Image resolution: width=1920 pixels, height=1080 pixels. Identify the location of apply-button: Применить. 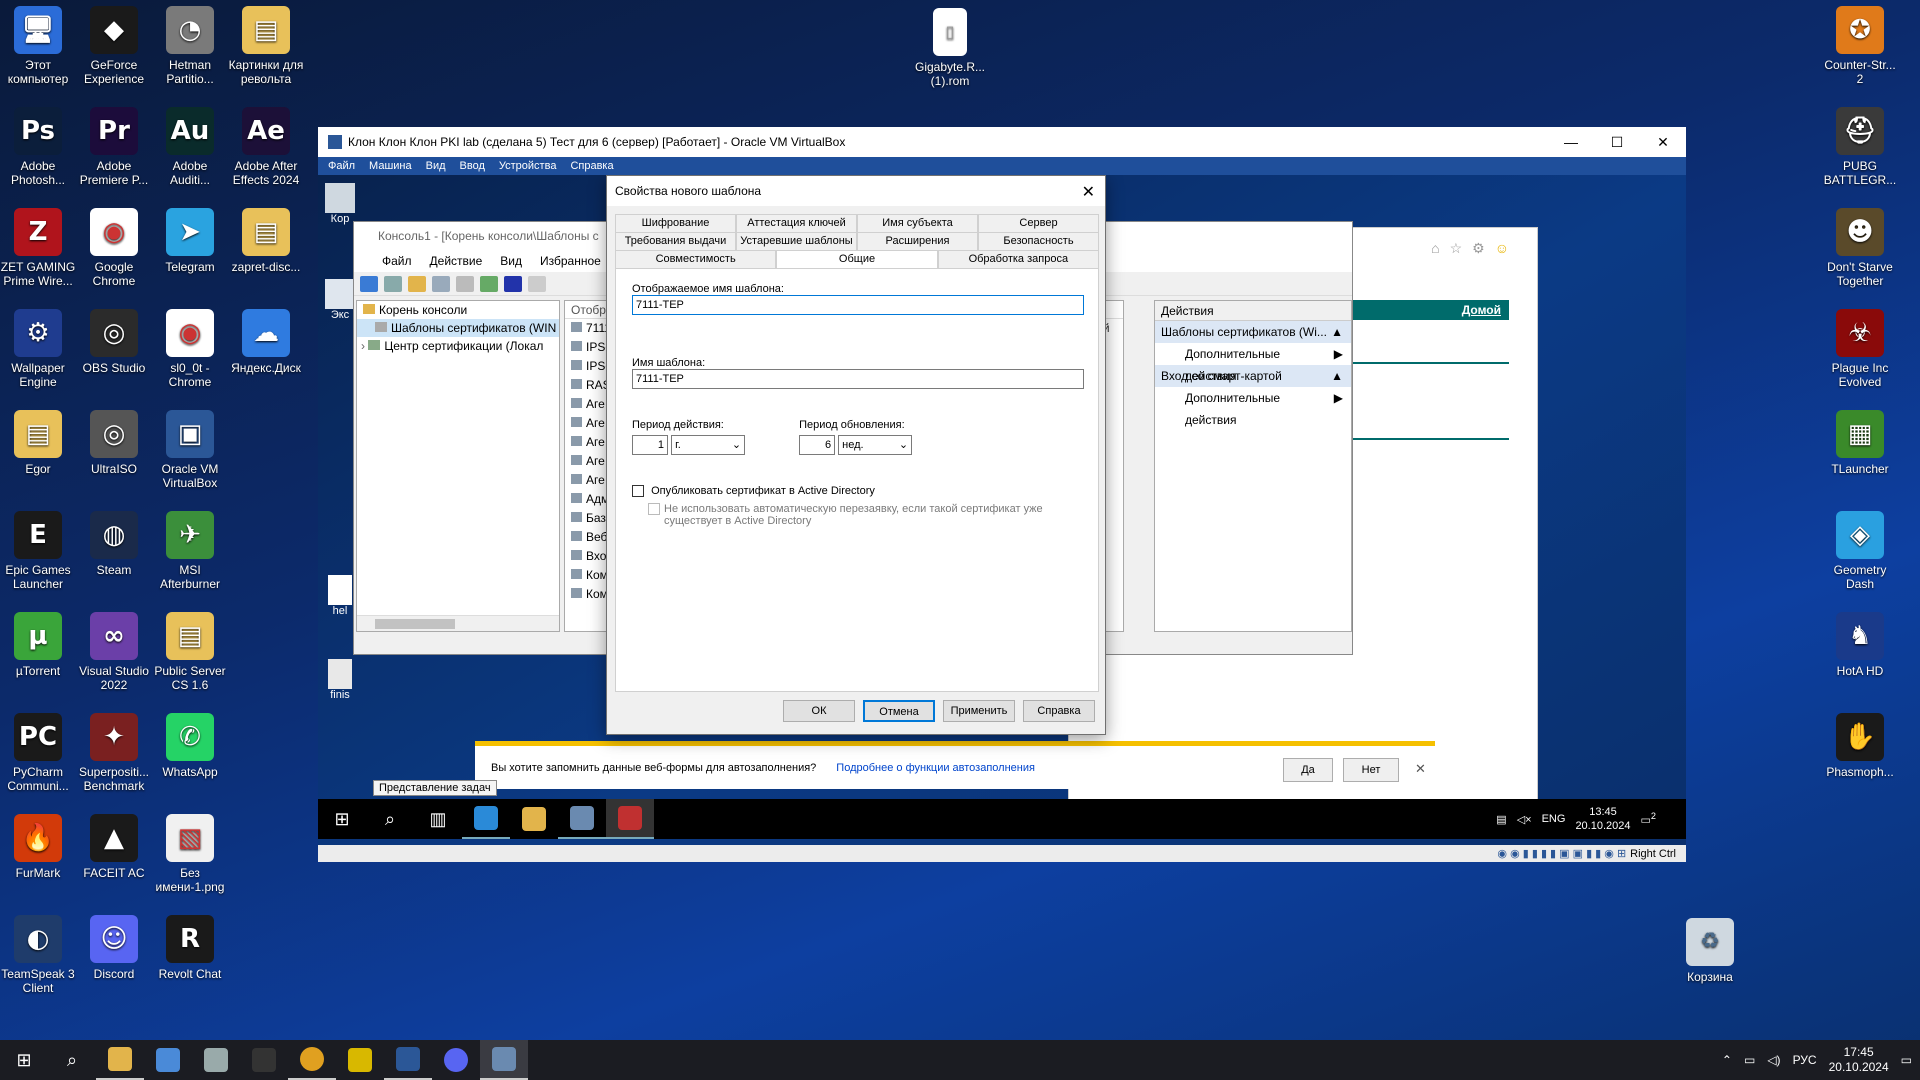
(979, 711).